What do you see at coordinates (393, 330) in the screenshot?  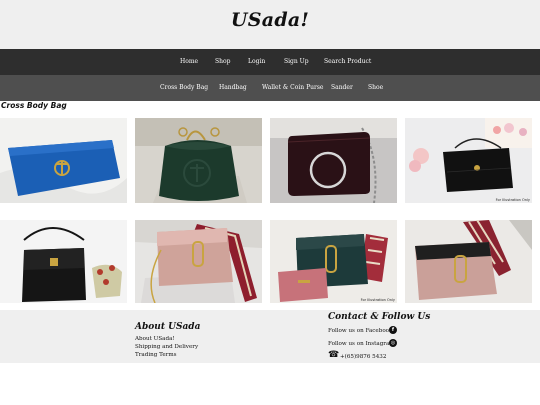 I see `facebook-icon: f` at bounding box center [393, 330].